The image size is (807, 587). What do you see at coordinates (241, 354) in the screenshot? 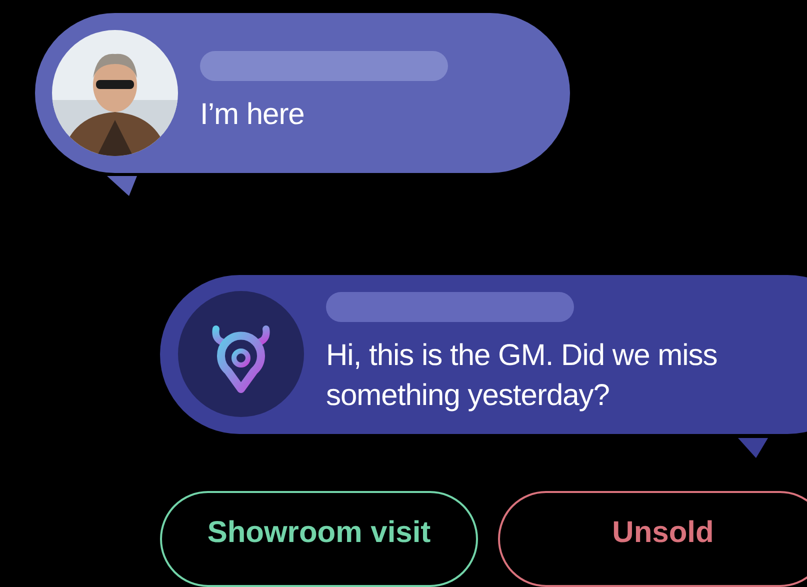
I see `bull-pin-logo-icon` at bounding box center [241, 354].